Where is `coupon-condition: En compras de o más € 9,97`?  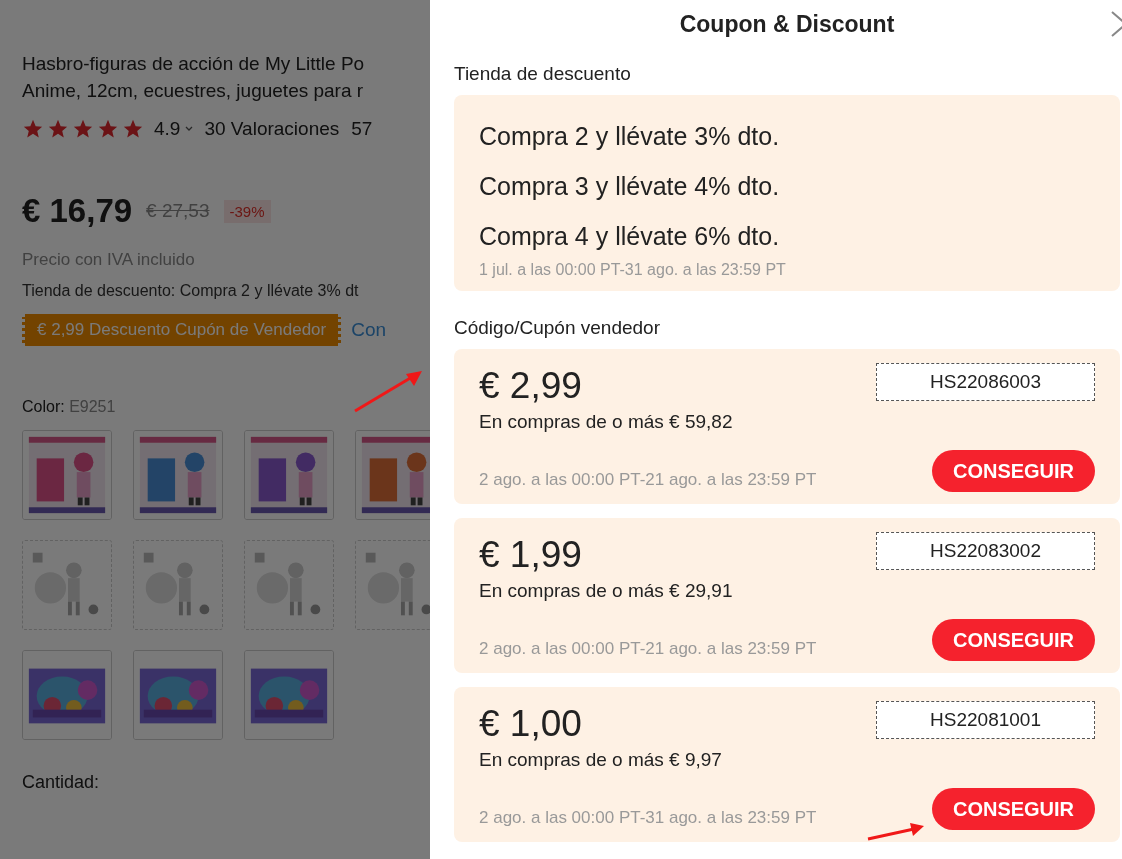
coupon-condition: En compras de o más € 9,97 is located at coordinates (601, 760).